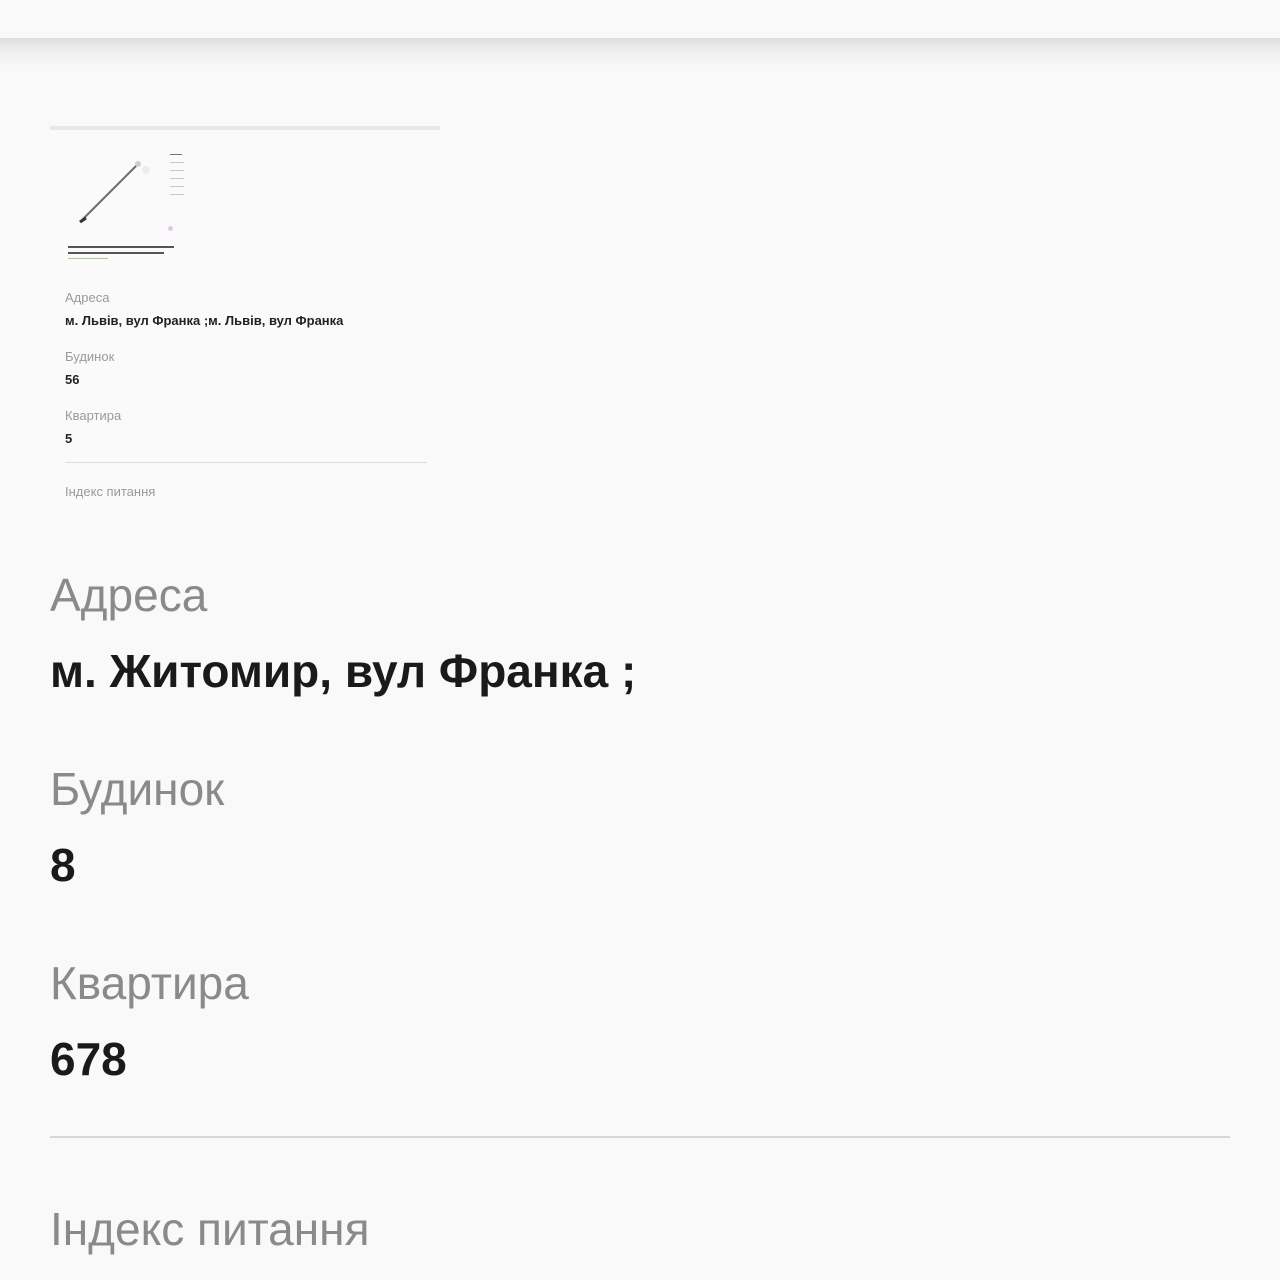 The height and width of the screenshot is (1280, 1280). I want to click on apartment-value: 678, so click(88, 1059).